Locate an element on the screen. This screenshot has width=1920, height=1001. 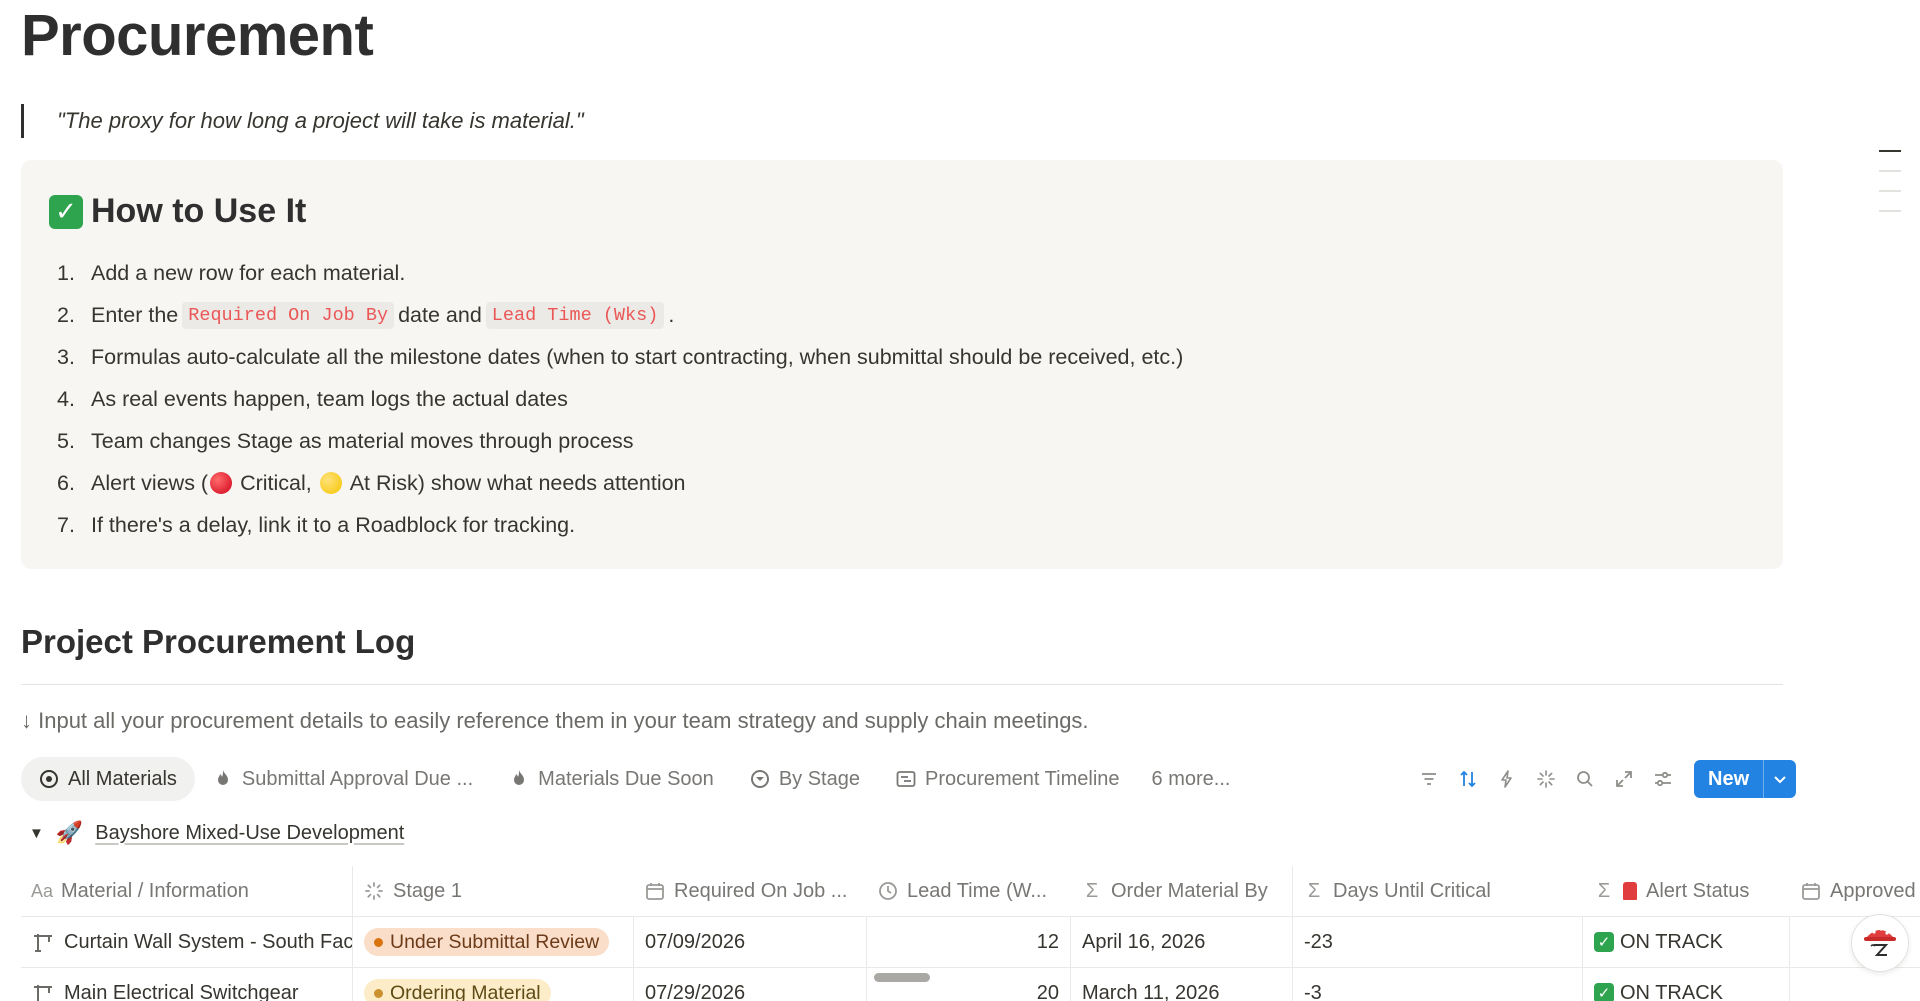
search-icon is located at coordinates (1584, 779).